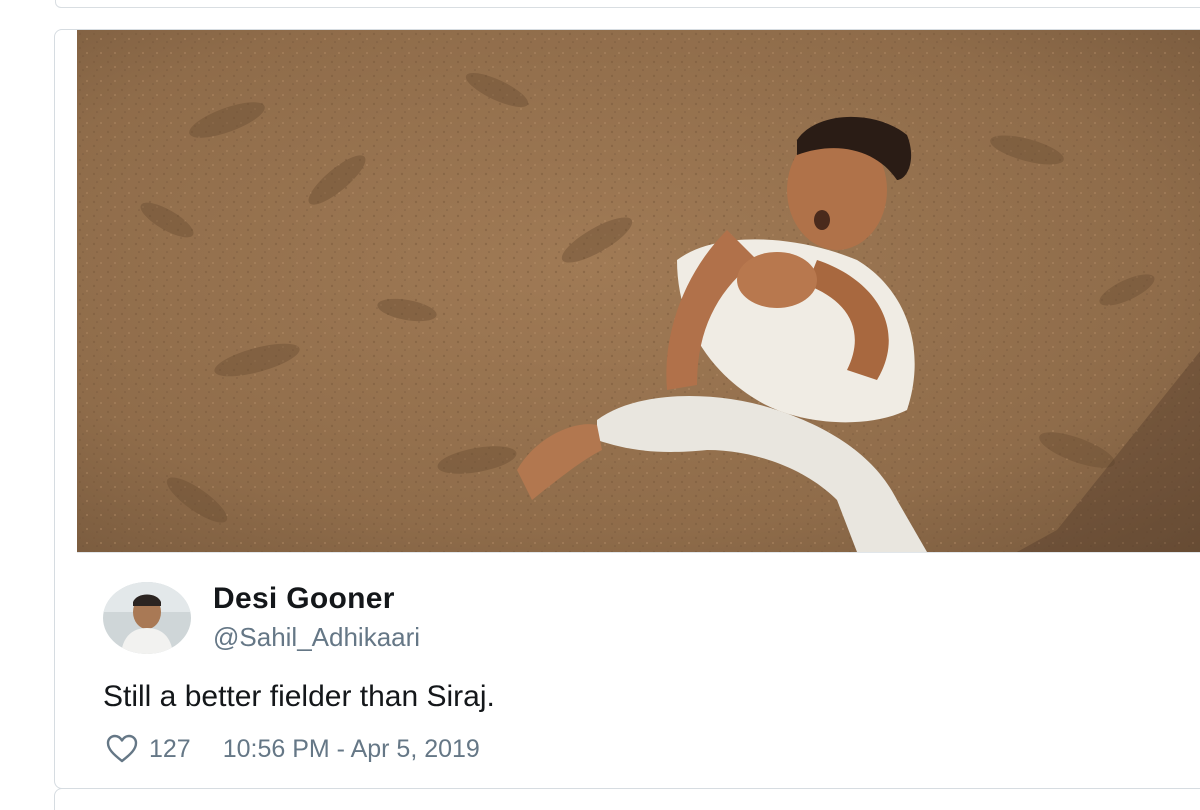 This screenshot has width=1200, height=810. What do you see at coordinates (304, 599) in the screenshot?
I see `display-name: Desi Gooner` at bounding box center [304, 599].